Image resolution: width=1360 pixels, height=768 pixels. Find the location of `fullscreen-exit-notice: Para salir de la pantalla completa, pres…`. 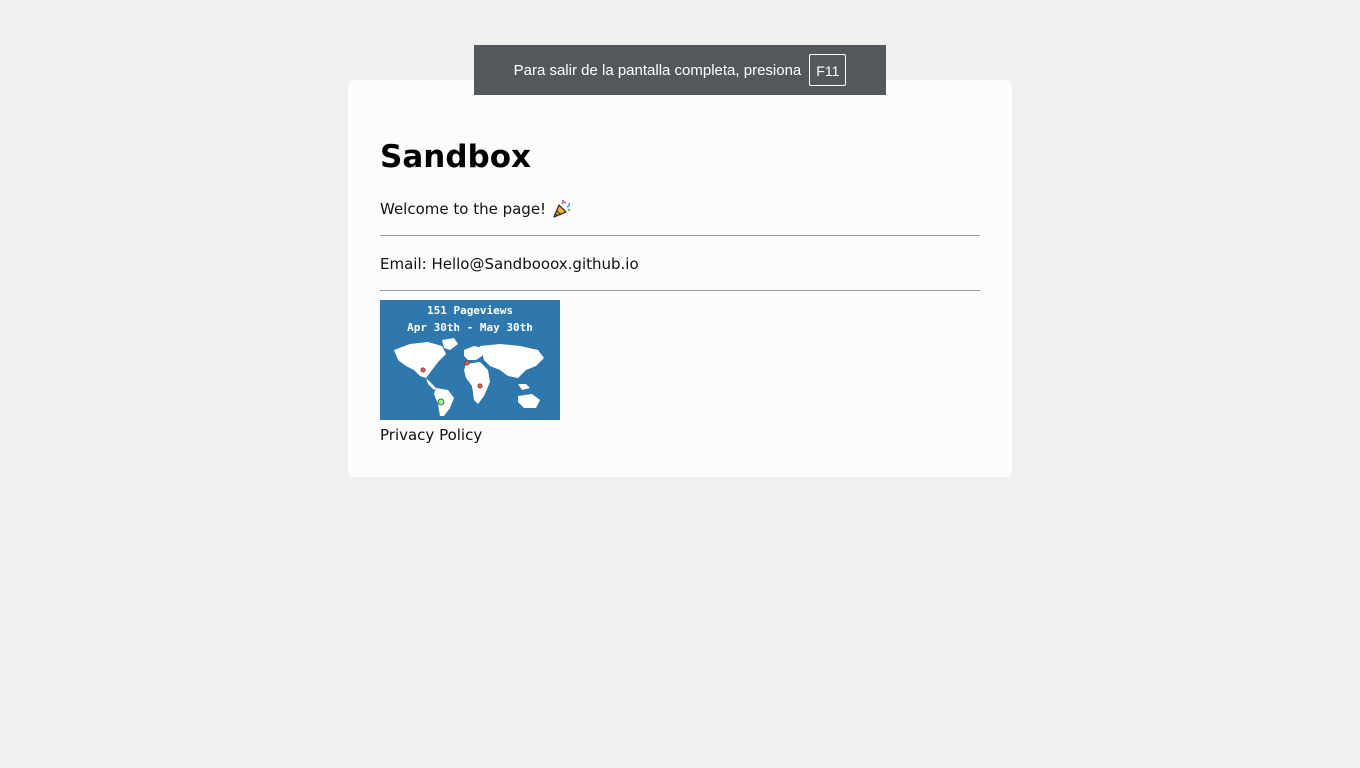

fullscreen-exit-notice: Para salir de la pantalla completa, pres… is located at coordinates (680, 70).